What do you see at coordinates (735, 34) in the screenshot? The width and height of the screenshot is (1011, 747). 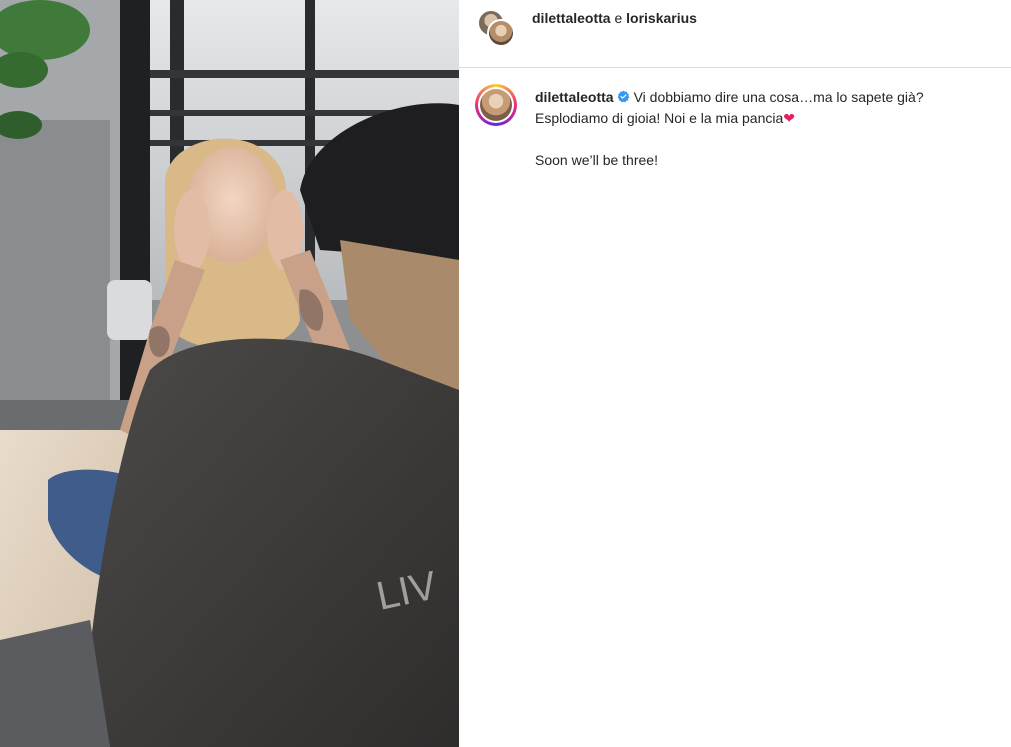 I see `post-header: dilettaleotta e loriskarius` at bounding box center [735, 34].